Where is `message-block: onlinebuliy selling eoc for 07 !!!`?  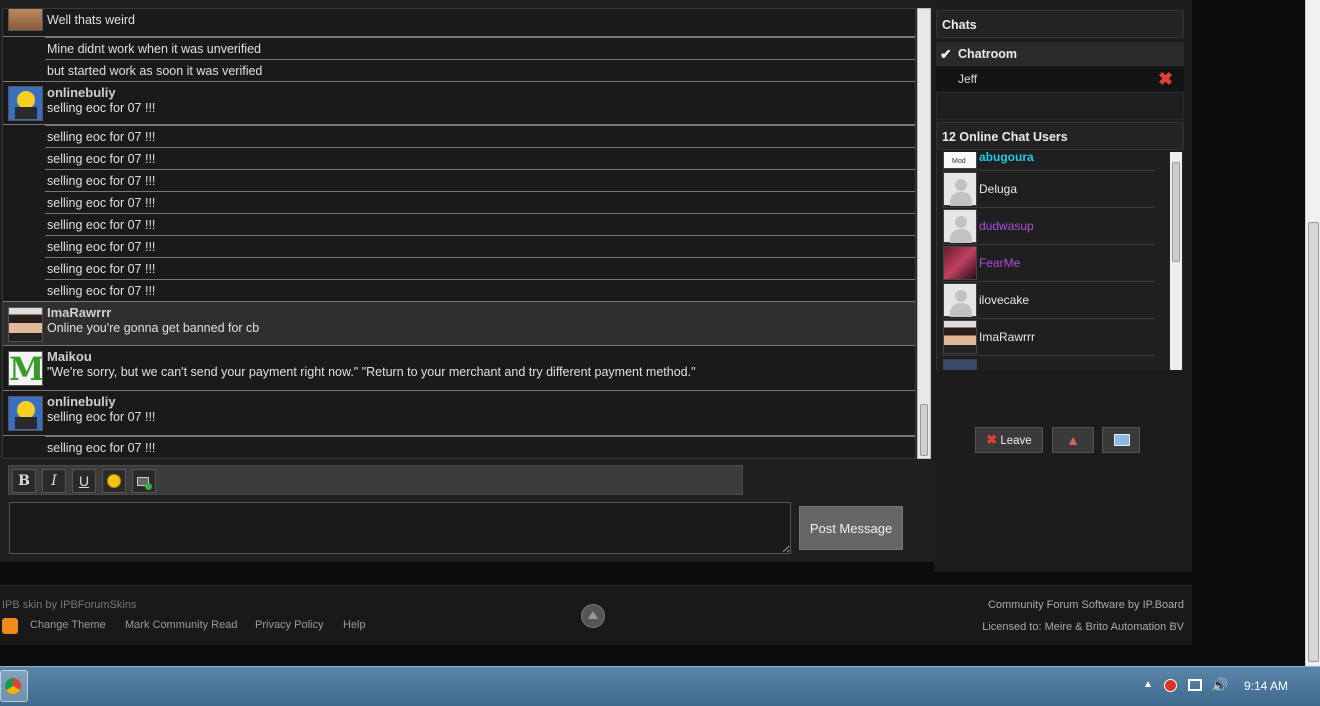 message-block: onlinebuliy selling eoc for 07 !!! is located at coordinates (459, 103).